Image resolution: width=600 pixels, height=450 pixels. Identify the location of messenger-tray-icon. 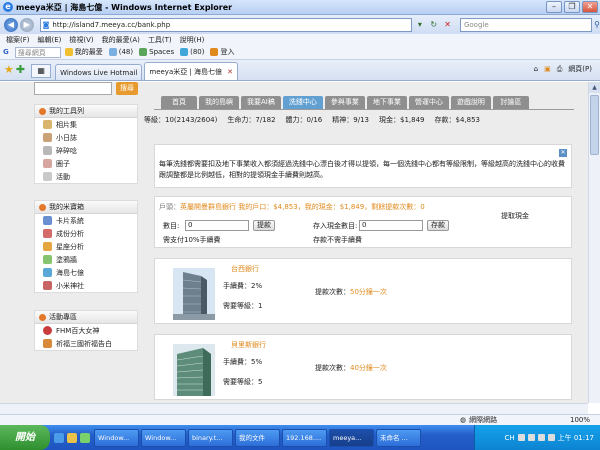
(541, 437).